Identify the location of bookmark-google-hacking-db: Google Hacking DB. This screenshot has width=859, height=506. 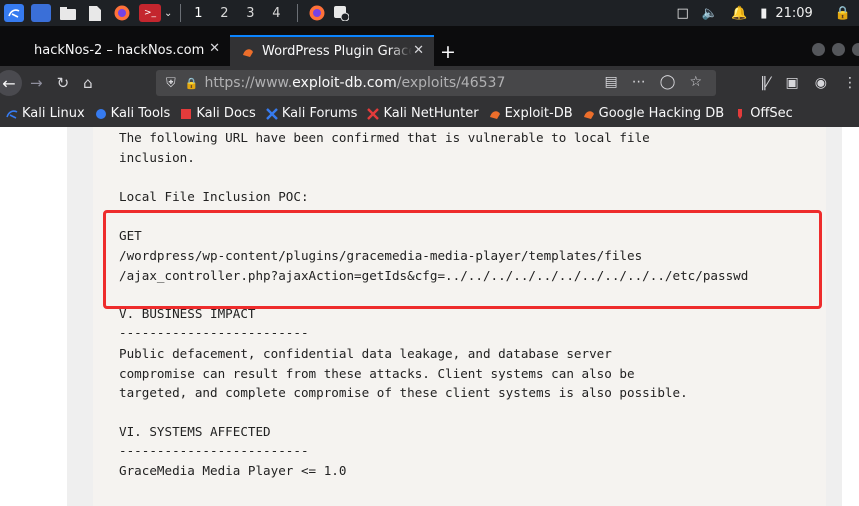
(654, 113).